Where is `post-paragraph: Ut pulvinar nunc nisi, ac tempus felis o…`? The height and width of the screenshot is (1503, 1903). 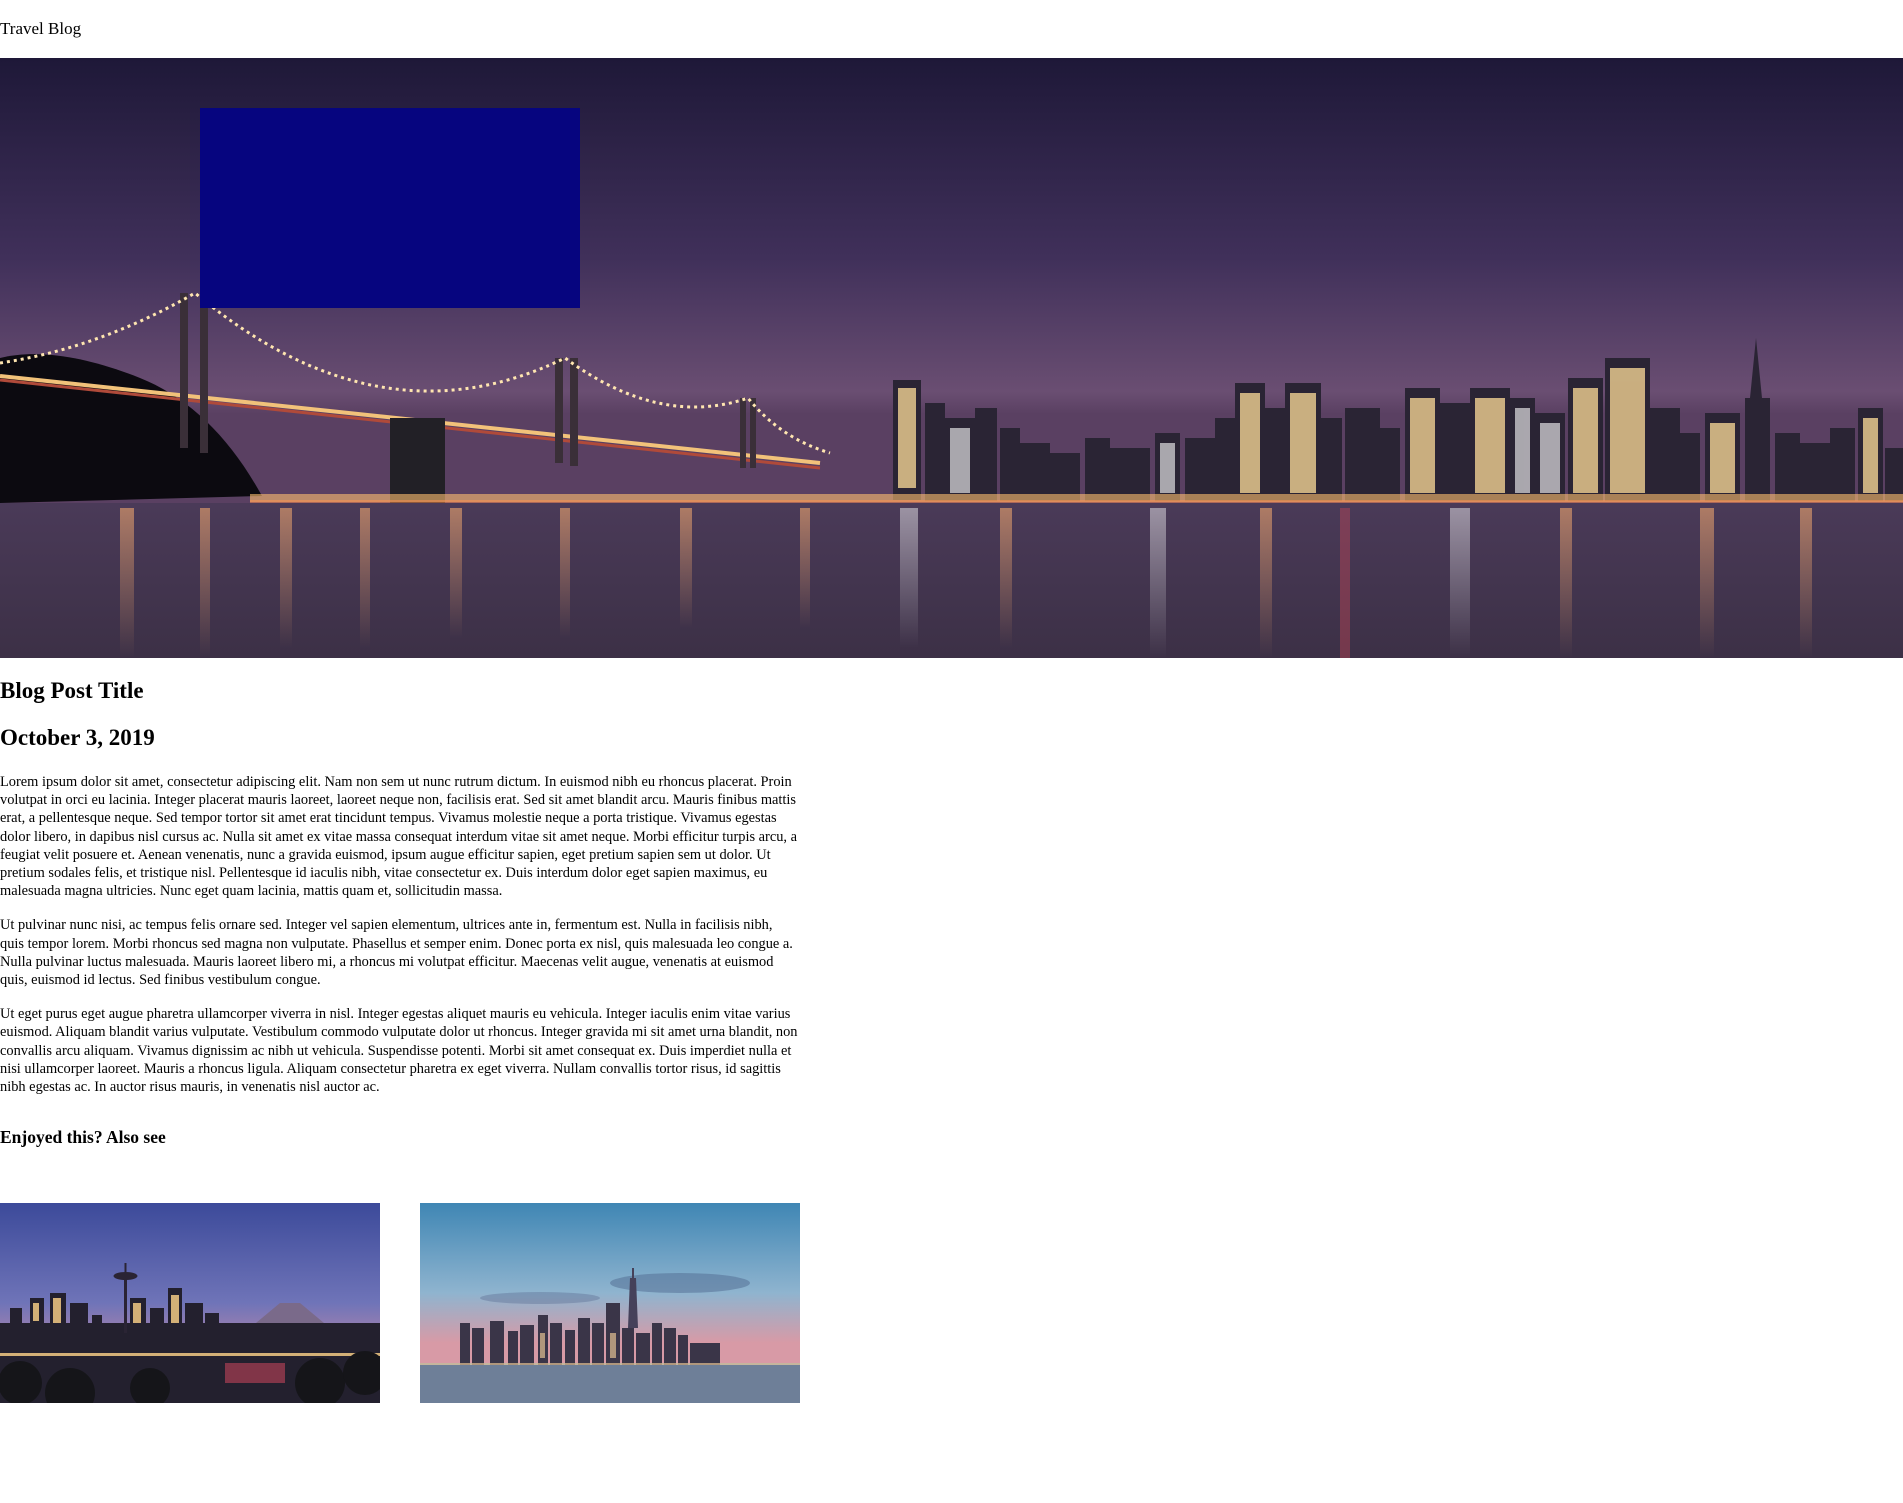
post-paragraph: Ut pulvinar nunc nisi, ac tempus felis o… is located at coordinates (396, 953).